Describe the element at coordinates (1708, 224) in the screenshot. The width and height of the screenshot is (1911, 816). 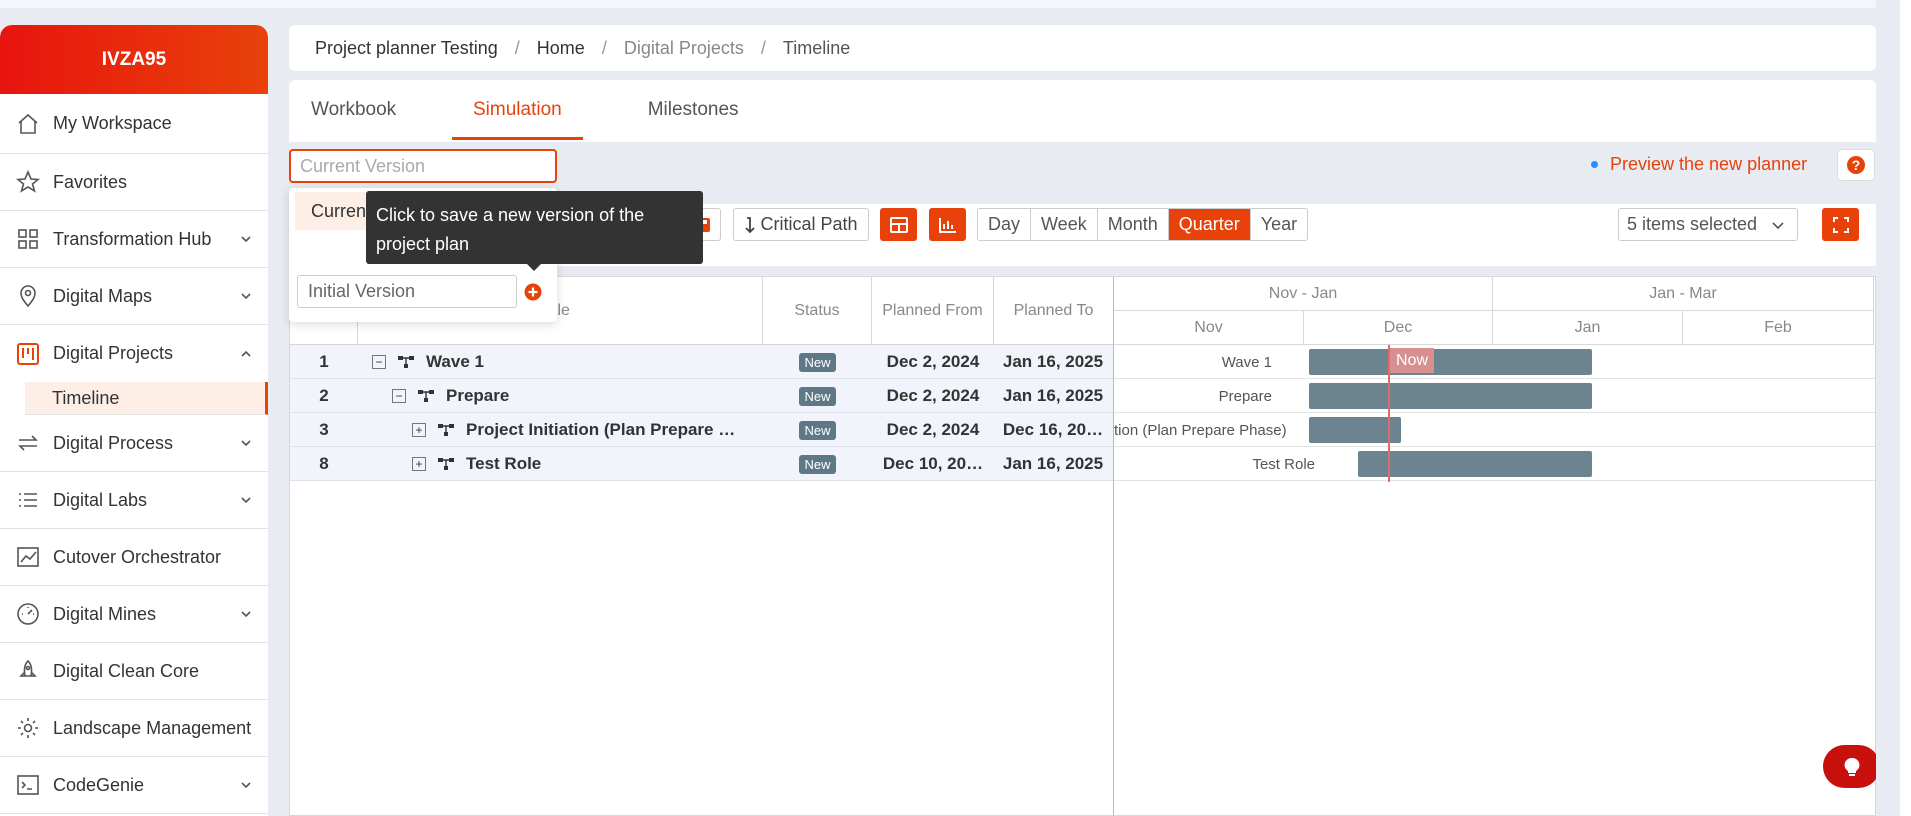
I see `items-selected-dropdown: 5 items selected` at that location.